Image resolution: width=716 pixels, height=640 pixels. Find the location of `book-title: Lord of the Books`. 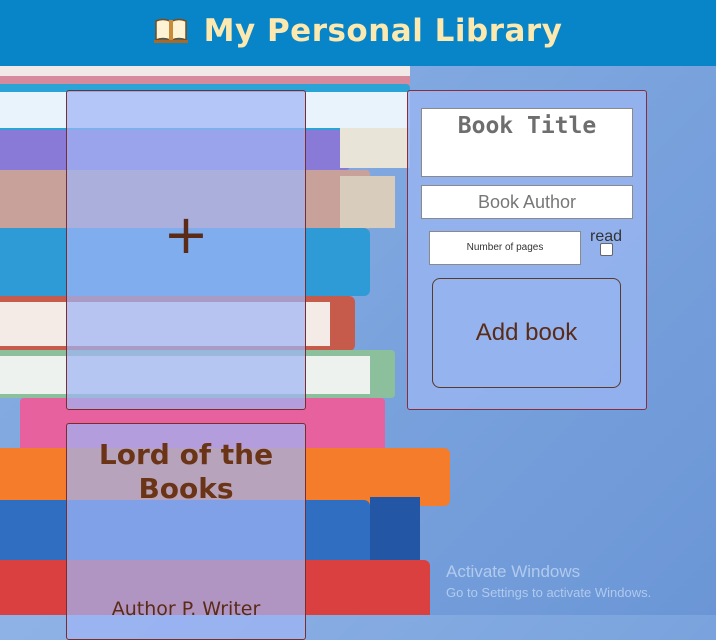

book-title: Lord of the Books is located at coordinates (186, 471).